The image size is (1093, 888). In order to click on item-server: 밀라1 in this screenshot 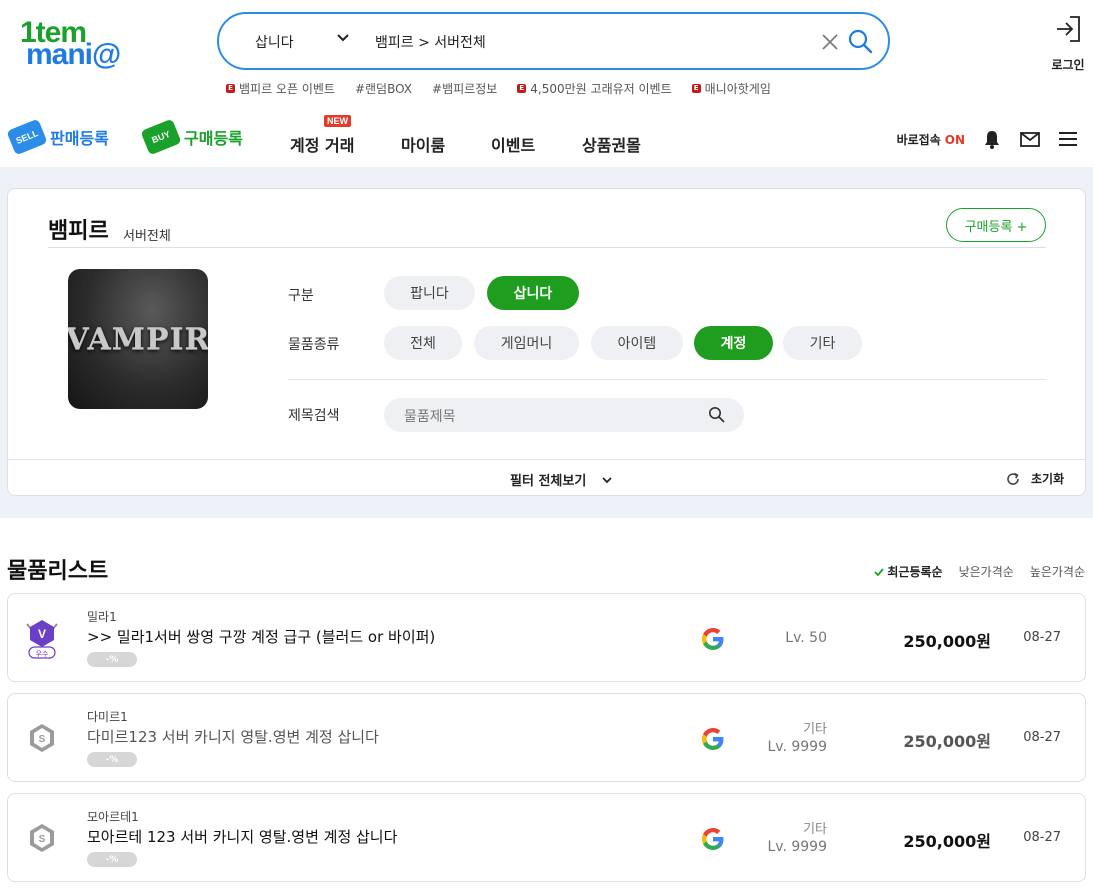, I will do `click(102, 617)`.